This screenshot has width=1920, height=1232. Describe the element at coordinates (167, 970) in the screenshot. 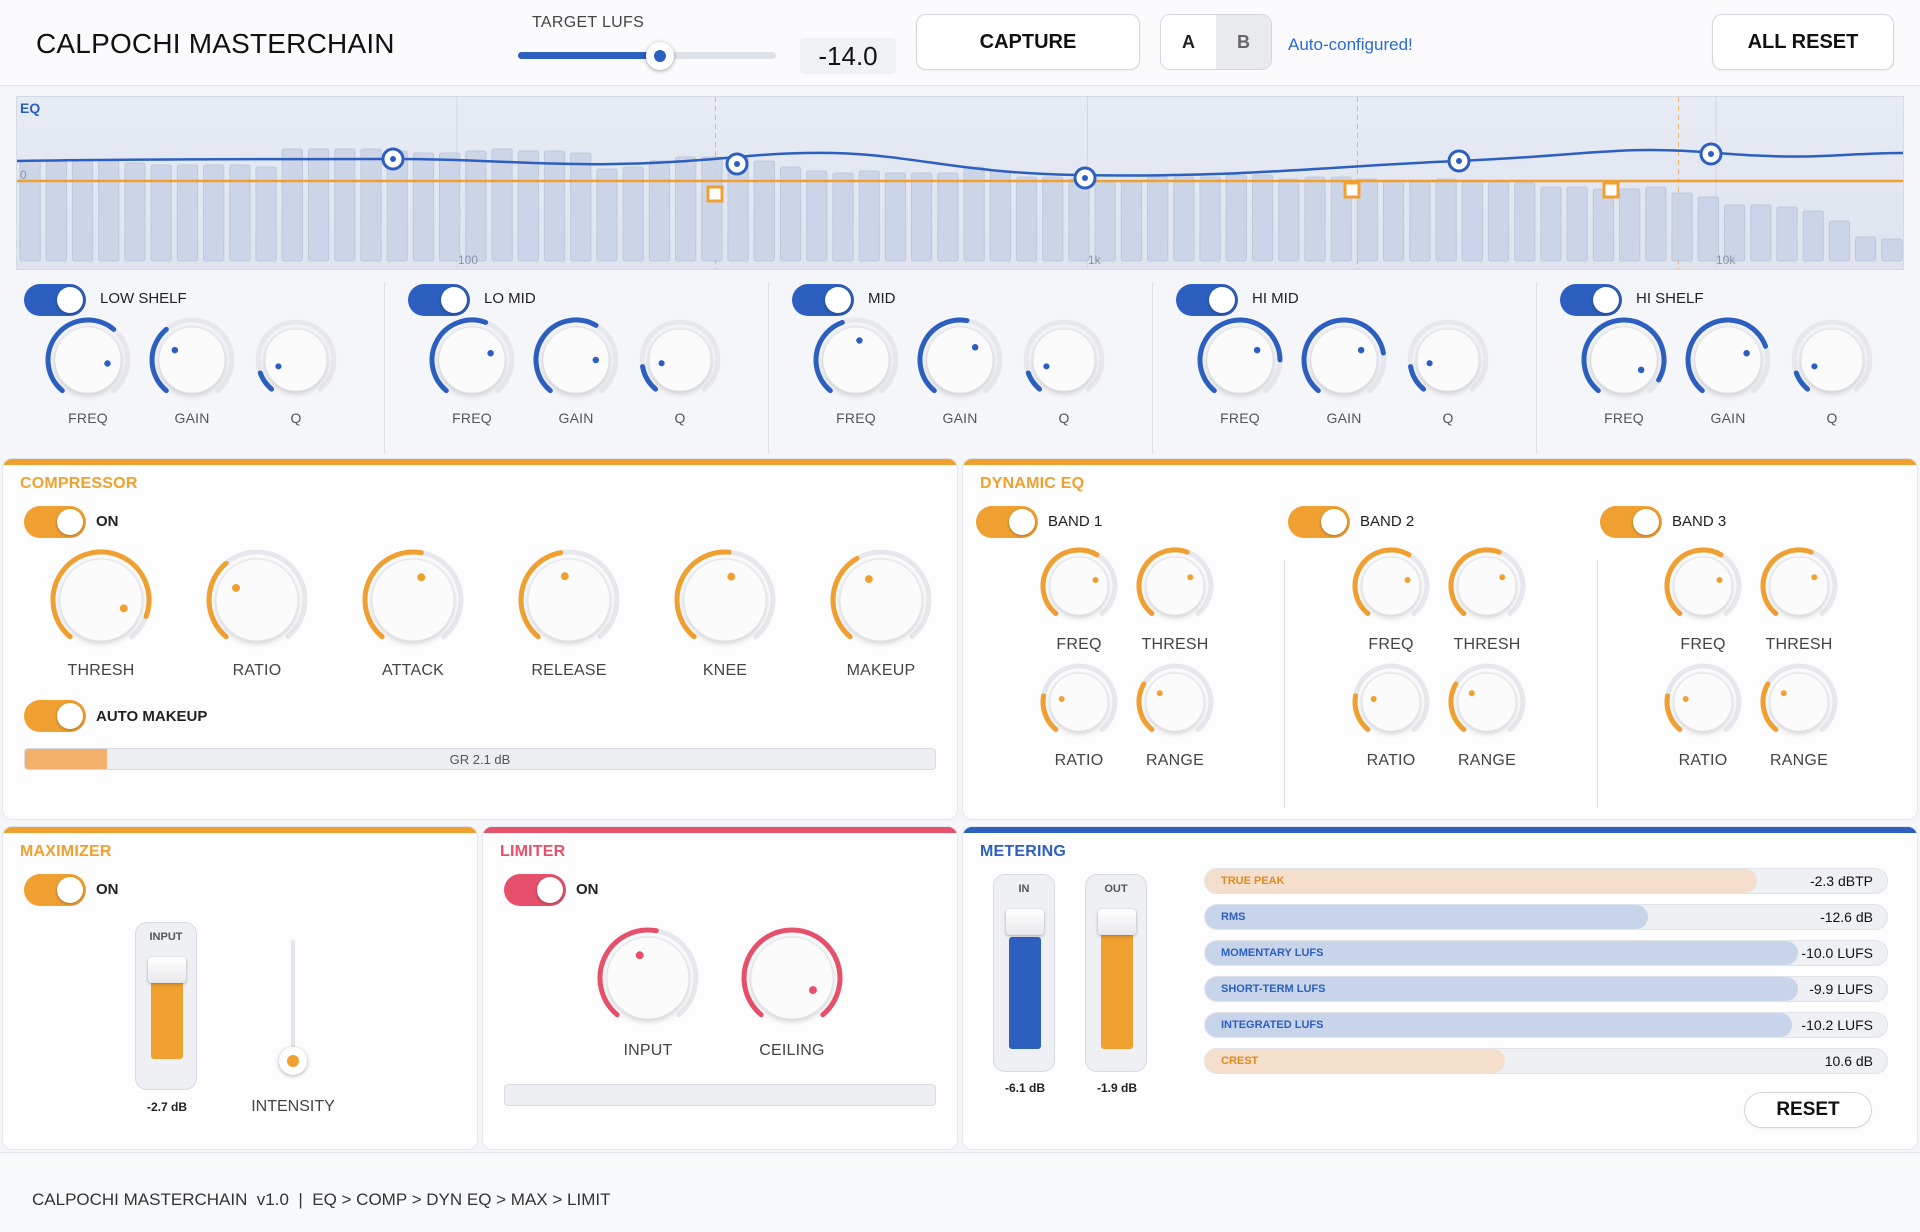

I see `maximizer-input-fader-handle` at that location.